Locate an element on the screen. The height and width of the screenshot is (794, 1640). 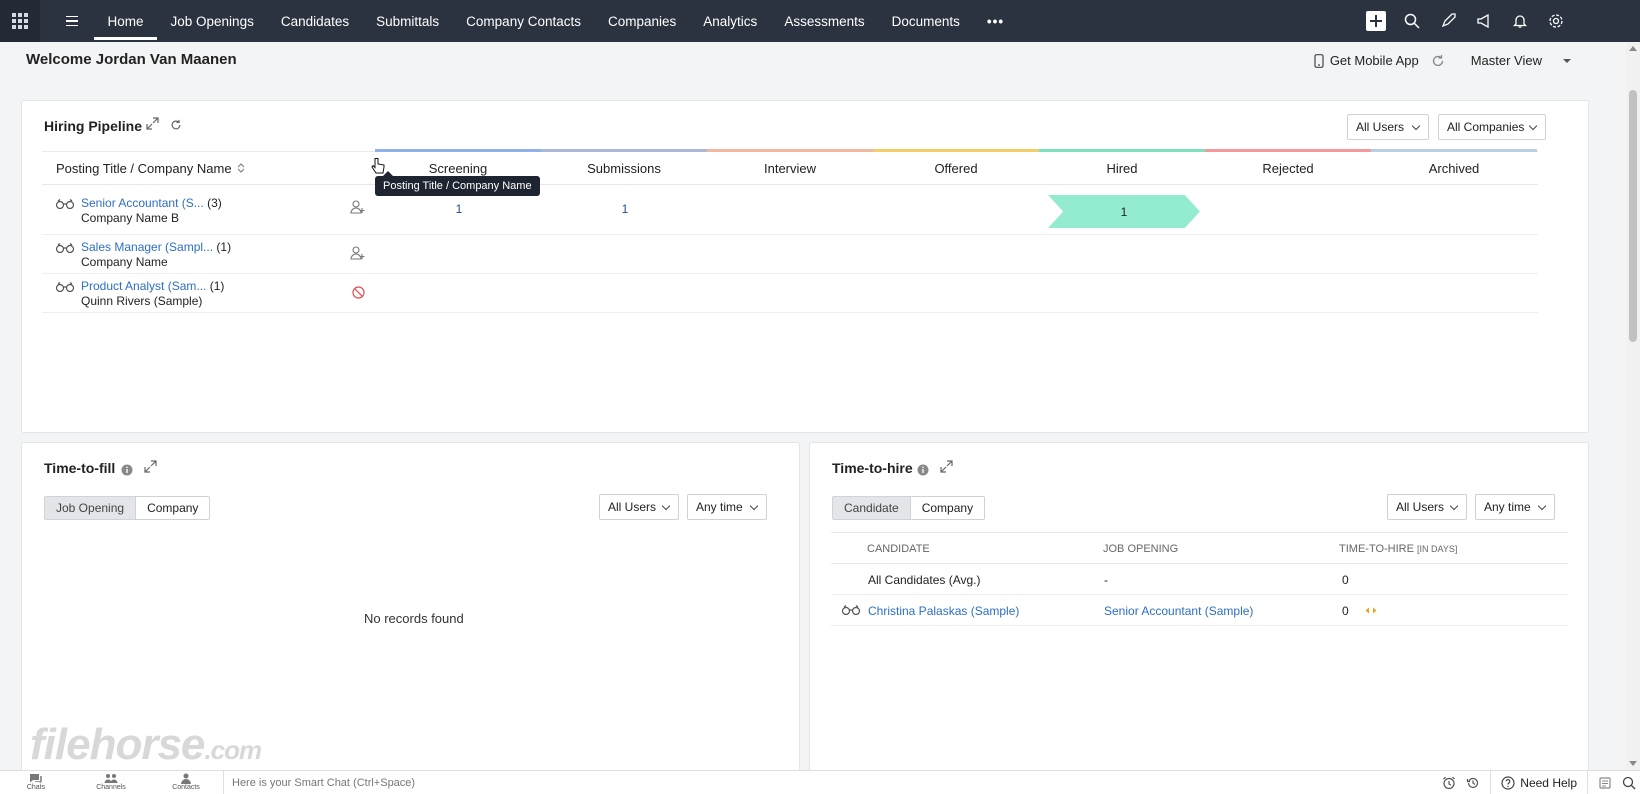
time-to-hire-label: Time-to-hire is located at coordinates (1376, 549).